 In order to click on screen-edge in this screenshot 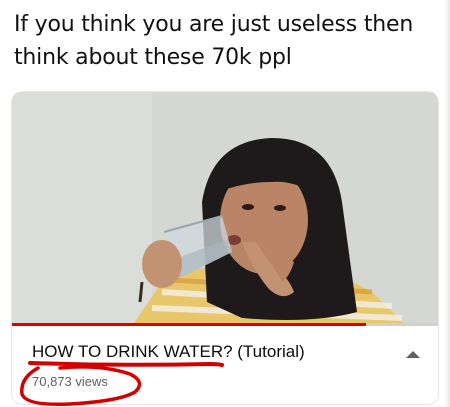, I will do `click(447, 203)`.